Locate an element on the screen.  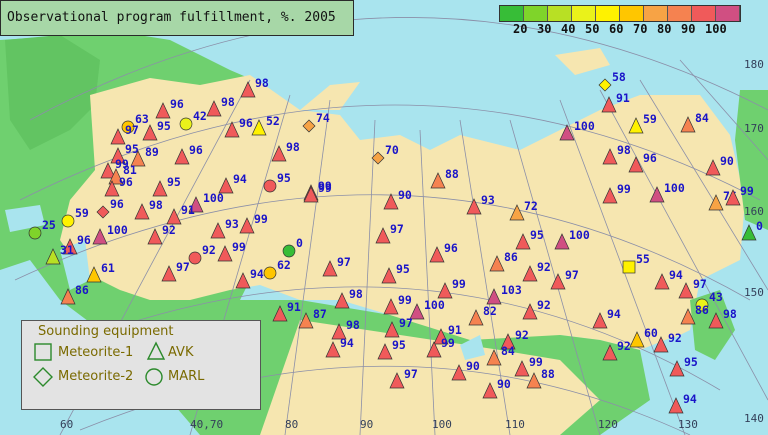
station-value: 87 is located at coordinates (320, 314).